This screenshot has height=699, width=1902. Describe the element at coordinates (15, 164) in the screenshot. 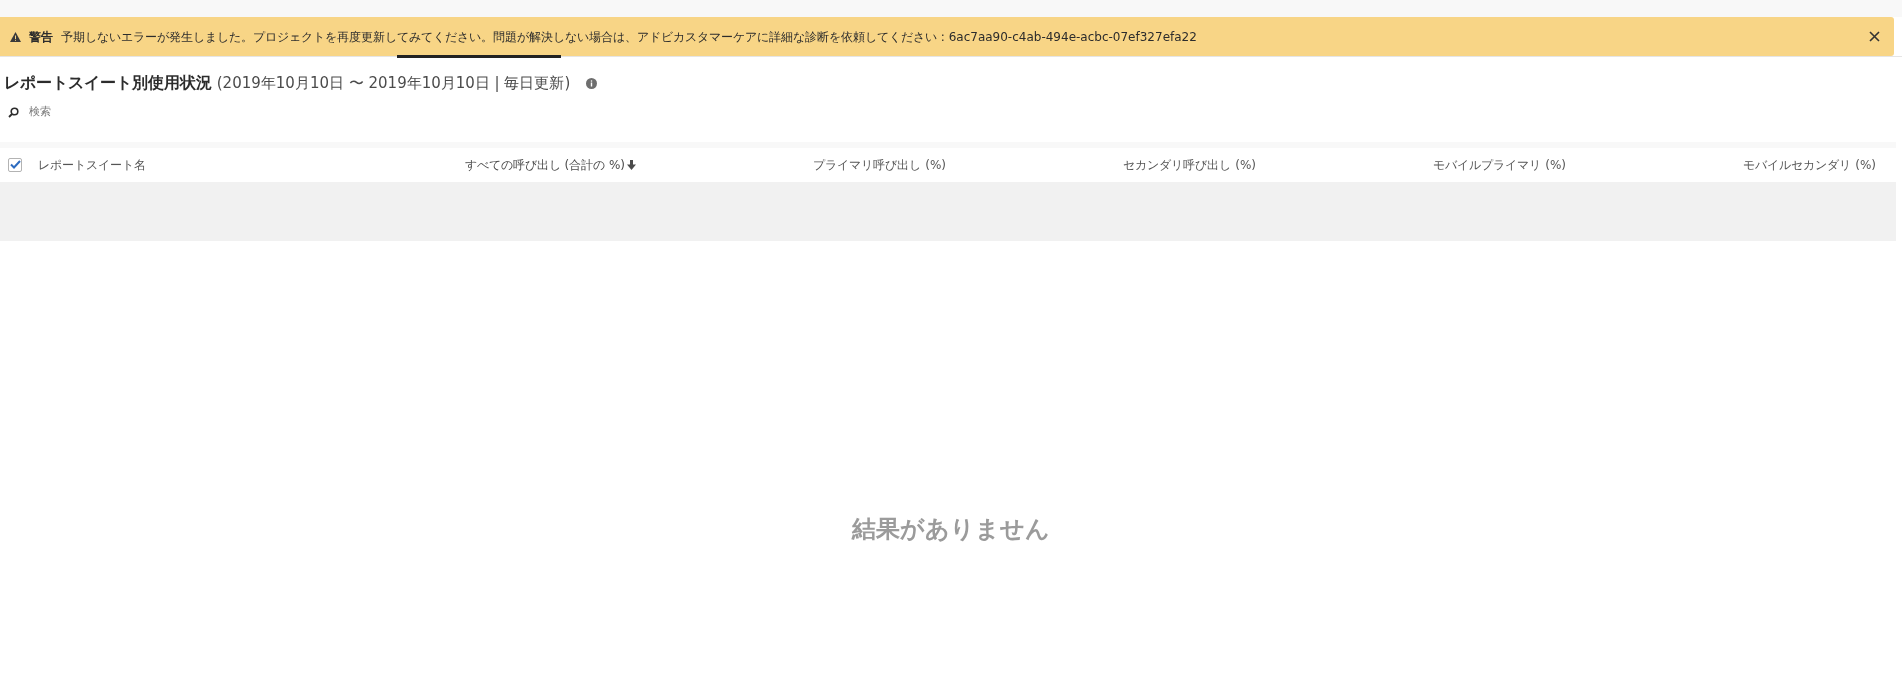

I see `select-all-checkbox` at that location.